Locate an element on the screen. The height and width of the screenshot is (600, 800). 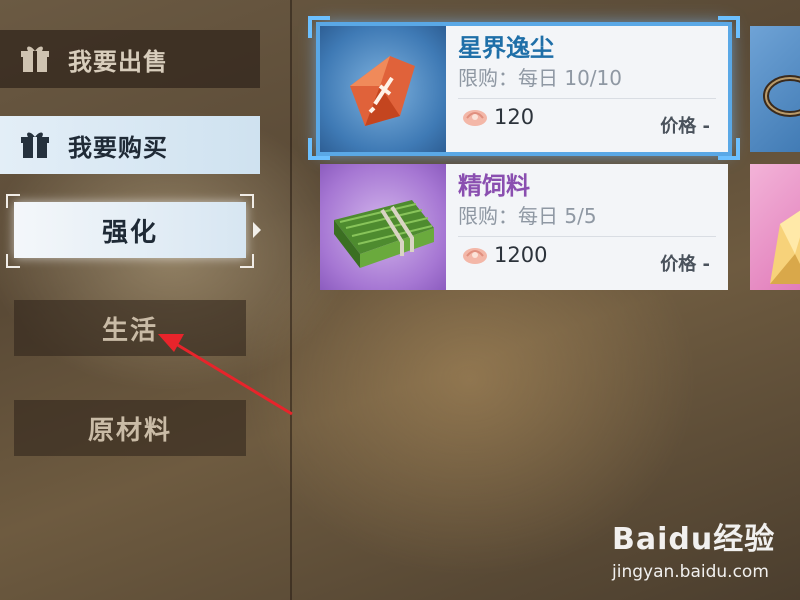
crystal-shard-icon is located at coordinates (382, 91).